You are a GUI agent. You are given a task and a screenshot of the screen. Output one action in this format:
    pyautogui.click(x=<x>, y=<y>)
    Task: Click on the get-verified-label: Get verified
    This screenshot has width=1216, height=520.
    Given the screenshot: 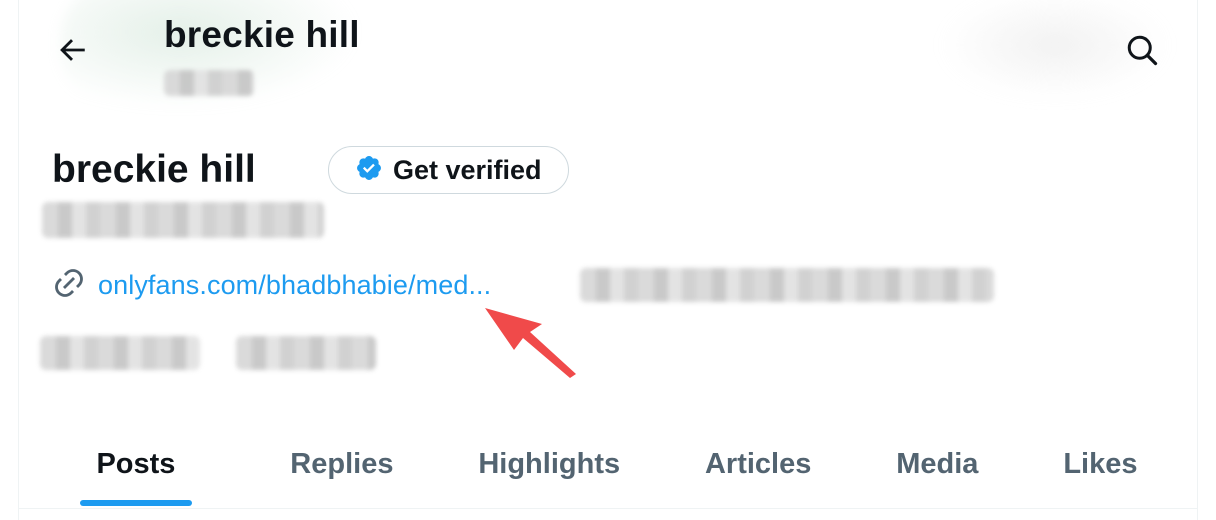 What is the action you would take?
    pyautogui.click(x=467, y=169)
    